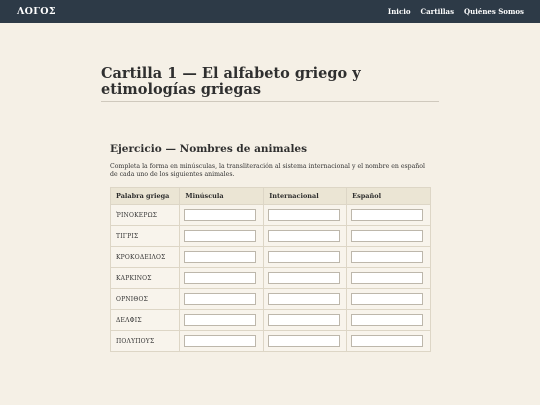 The width and height of the screenshot is (540, 405). What do you see at coordinates (145, 215) in the screenshot?
I see `greek-word: ῬΙΝΟΚΕΡΩΣ` at bounding box center [145, 215].